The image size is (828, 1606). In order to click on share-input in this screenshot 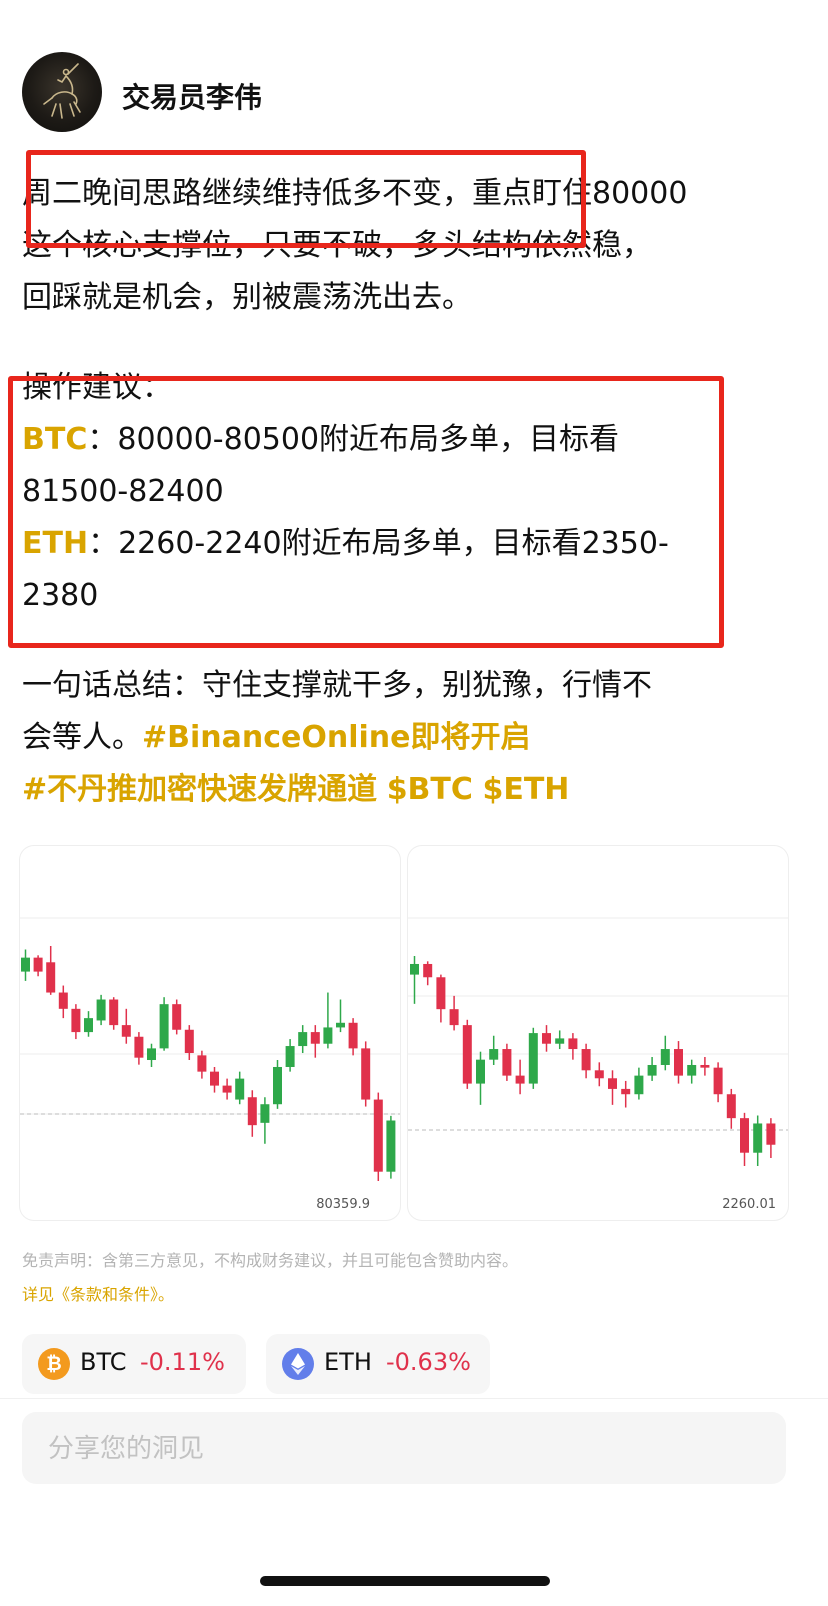, I will do `click(398, 1449)`.